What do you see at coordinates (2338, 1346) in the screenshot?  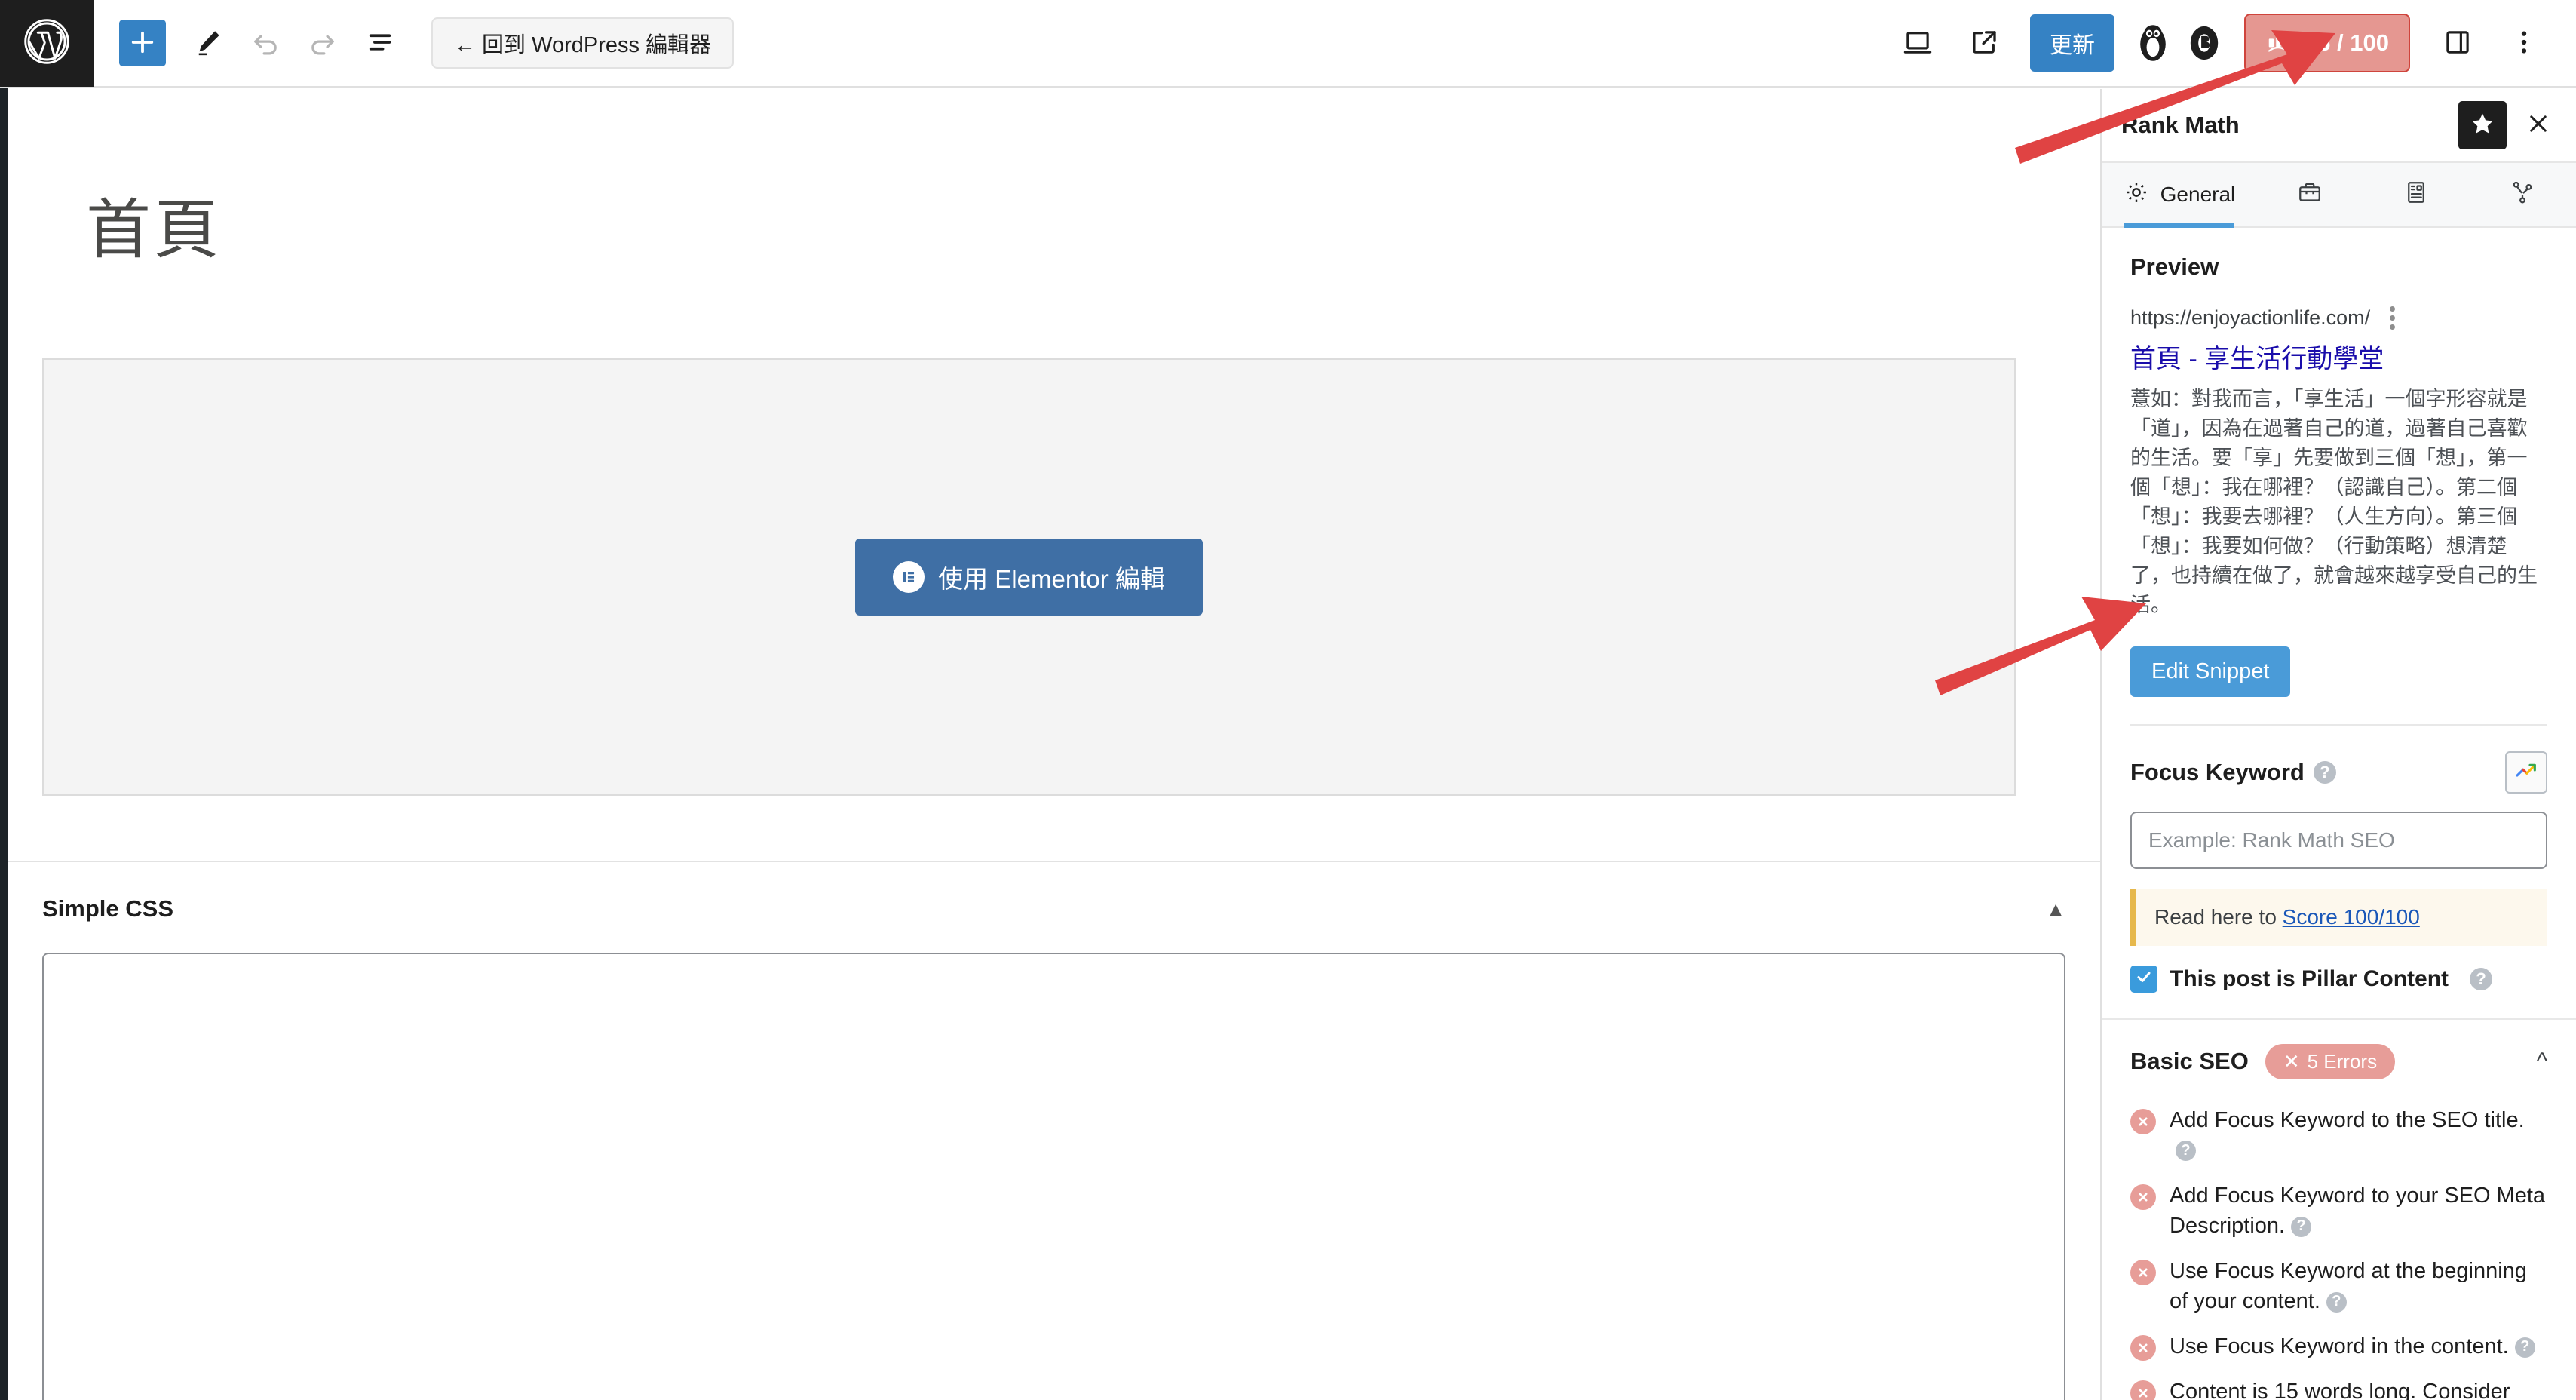 I see `issue-row: Use Focus Keyword in the content.?` at bounding box center [2338, 1346].